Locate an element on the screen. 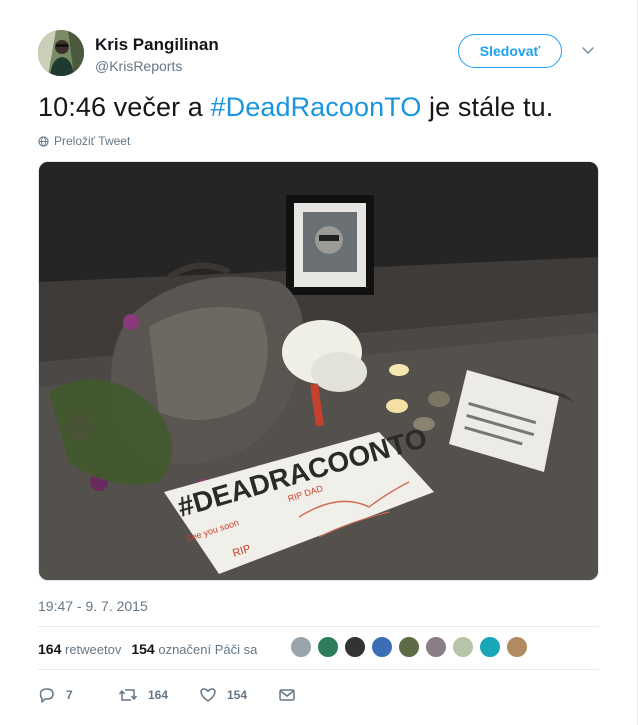  retweets-label: retweetov is located at coordinates (93, 649).